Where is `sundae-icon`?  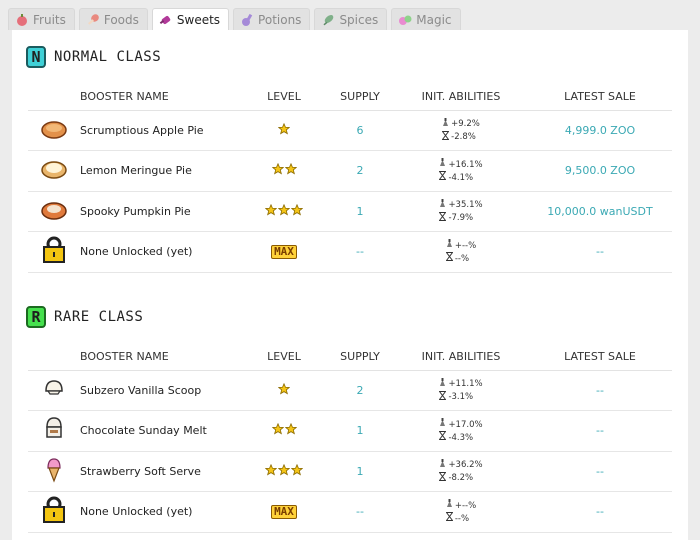 sundae-icon is located at coordinates (54, 431).